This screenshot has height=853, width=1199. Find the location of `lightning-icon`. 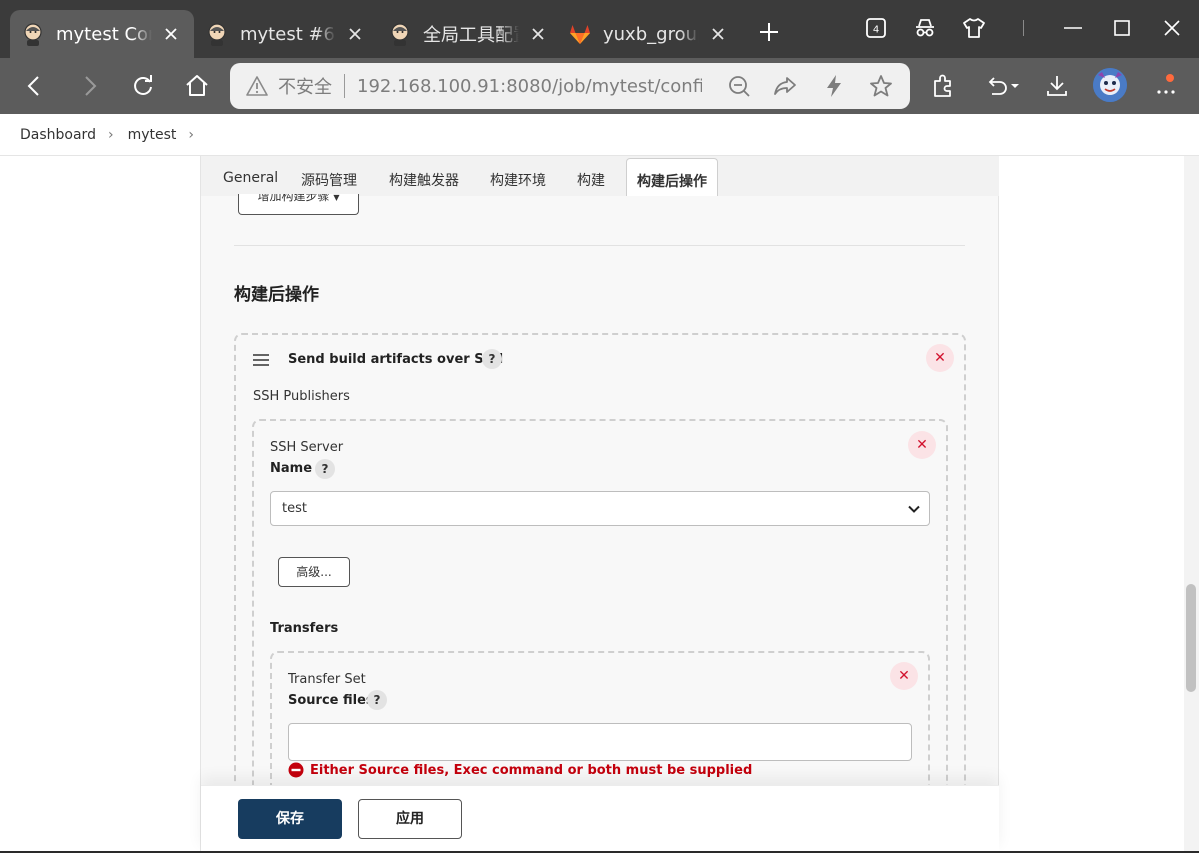

lightning-icon is located at coordinates (834, 86).